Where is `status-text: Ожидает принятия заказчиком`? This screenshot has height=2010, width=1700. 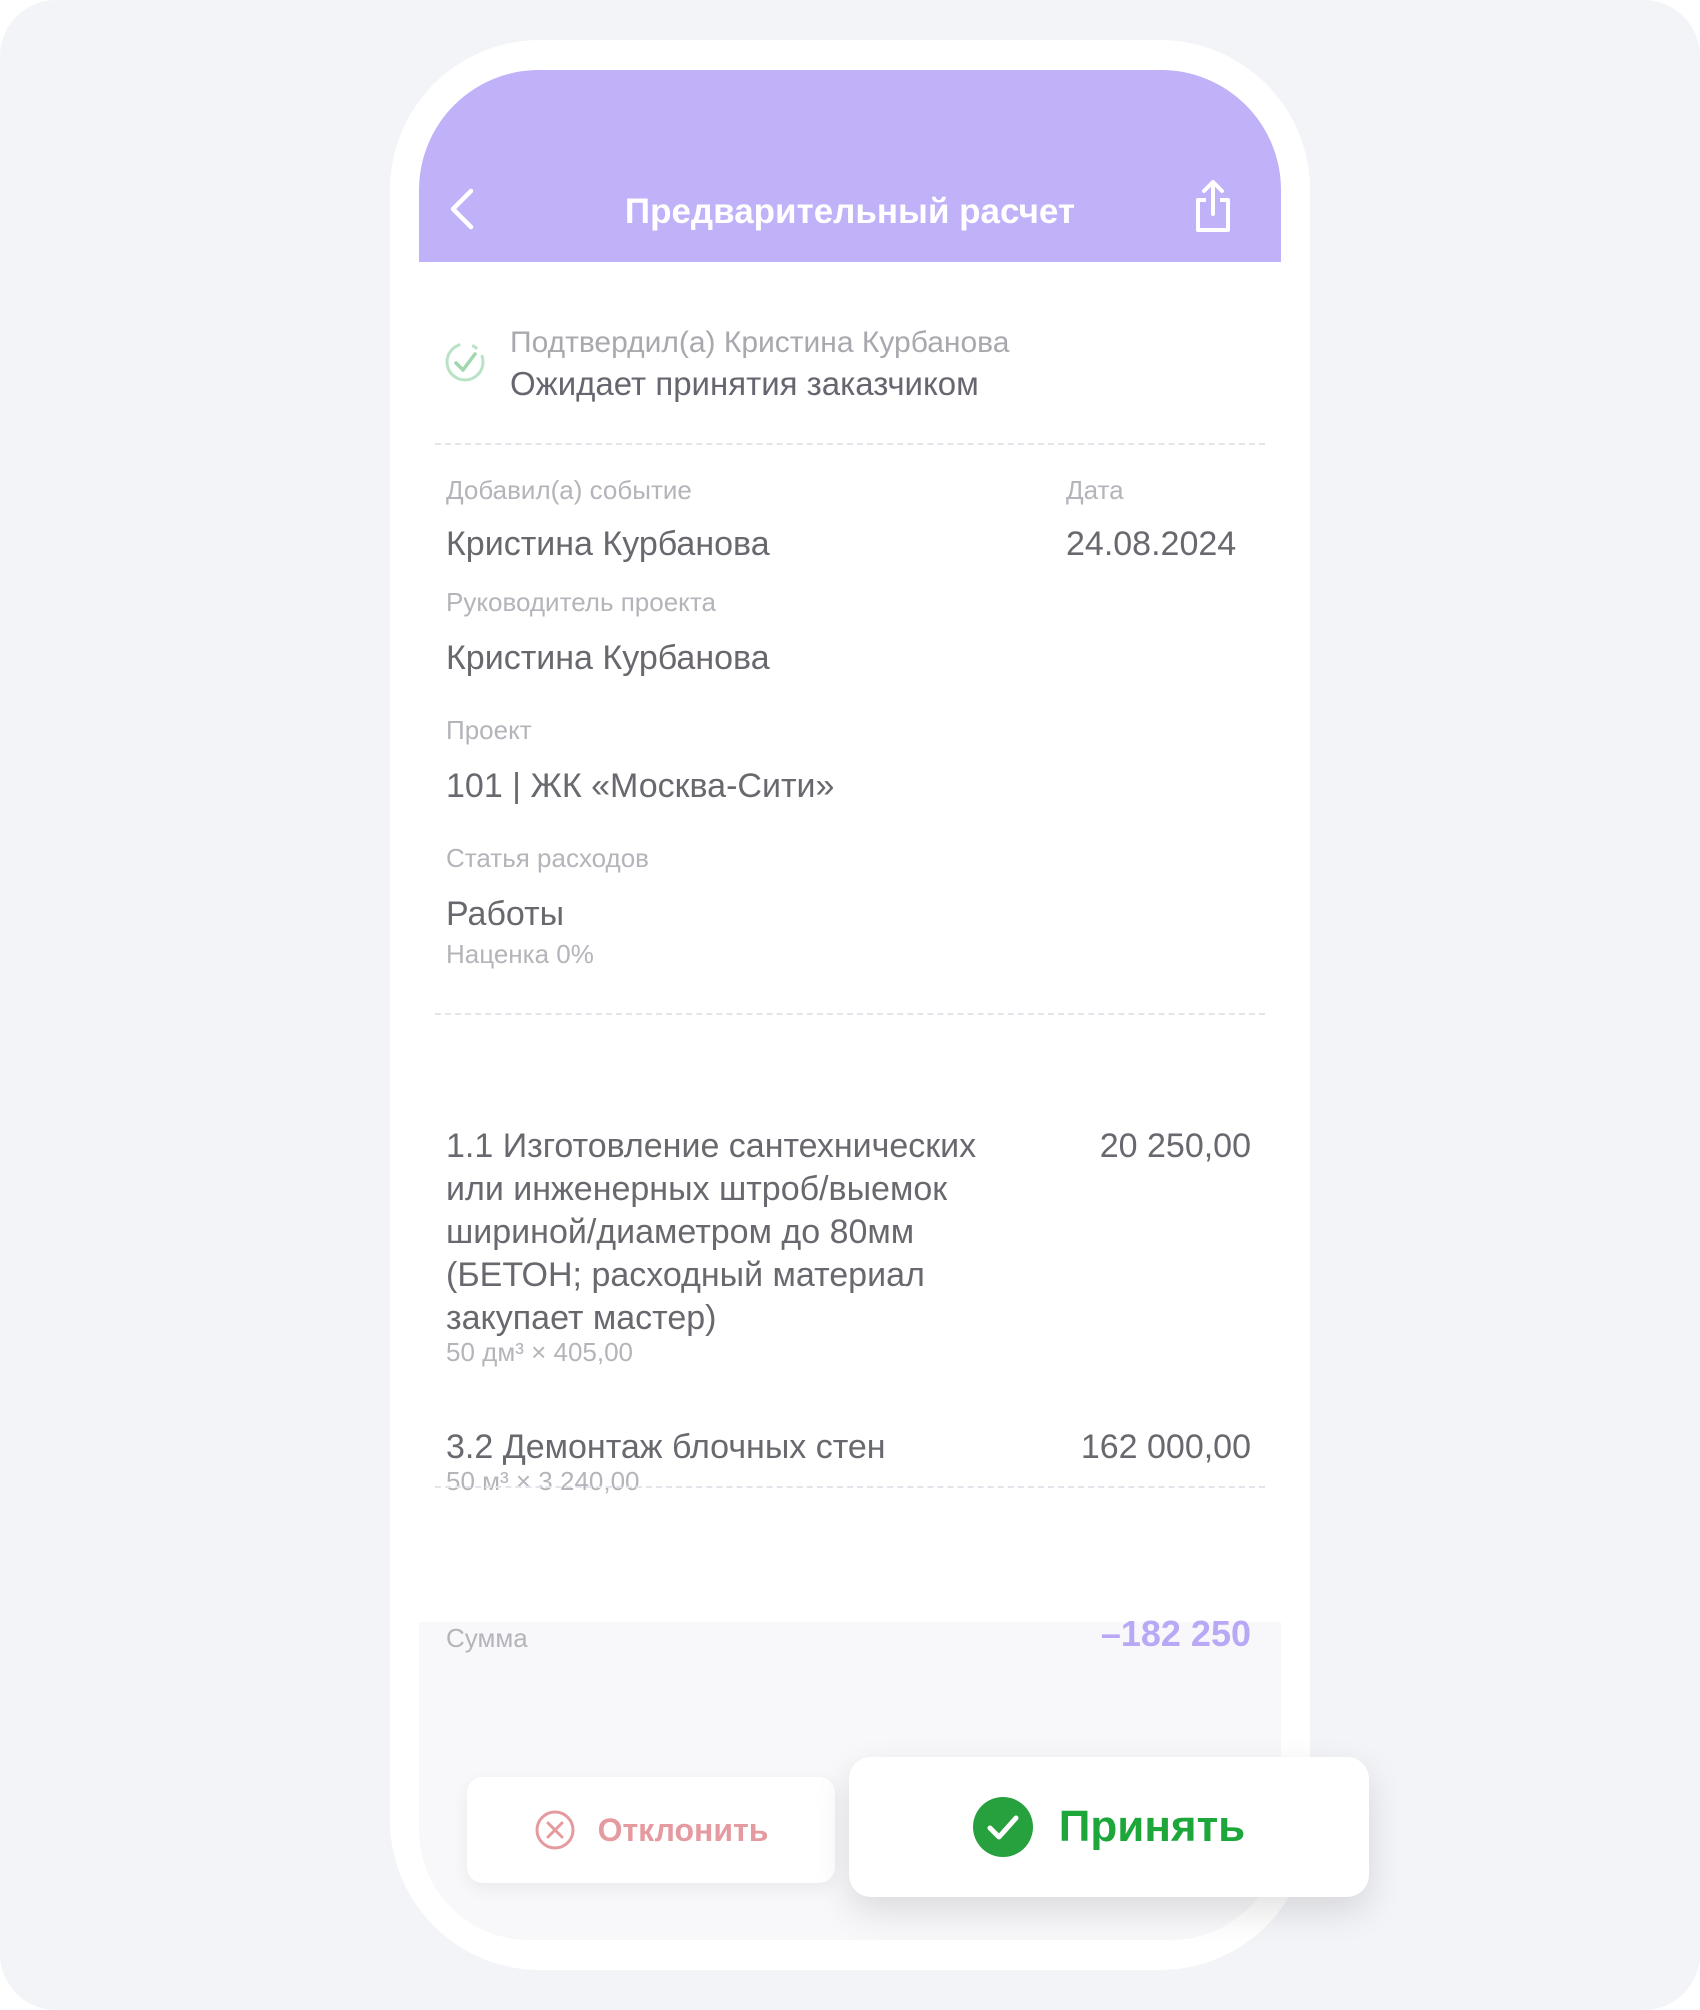 status-text: Ожидает принятия заказчиком is located at coordinates (744, 383).